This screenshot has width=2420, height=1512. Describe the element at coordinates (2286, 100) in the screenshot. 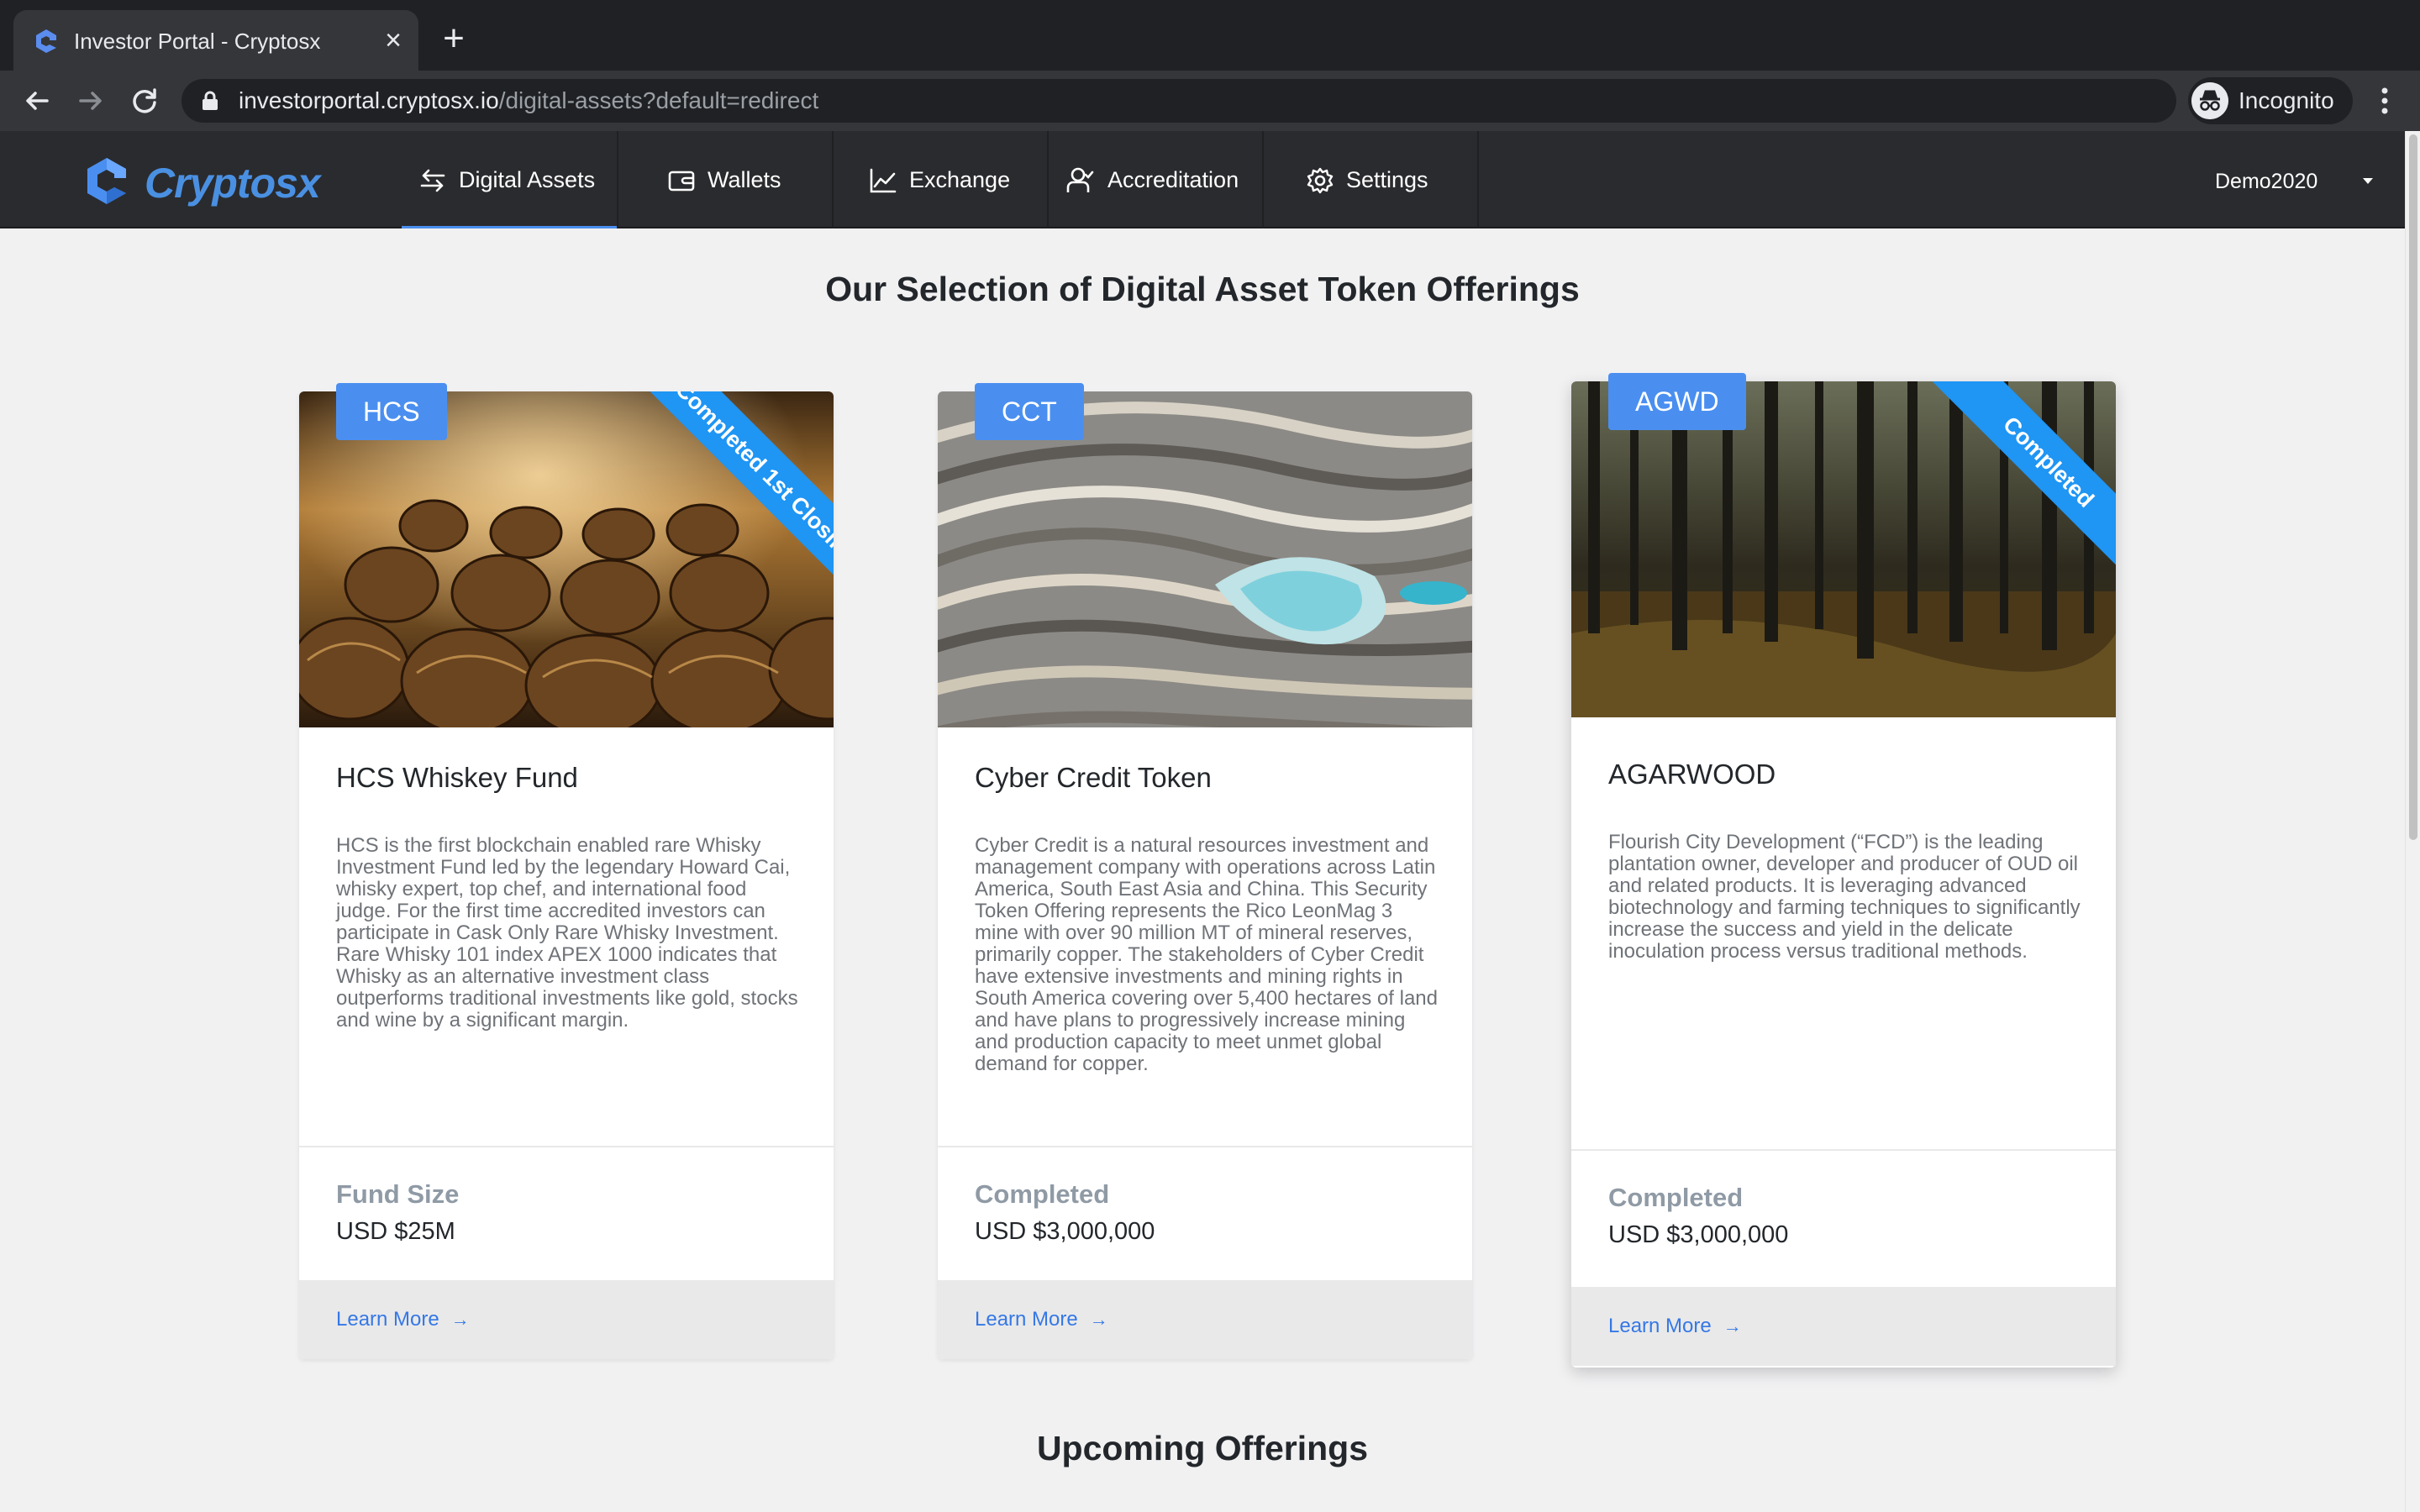

I see `incognito-label: Incognito` at that location.